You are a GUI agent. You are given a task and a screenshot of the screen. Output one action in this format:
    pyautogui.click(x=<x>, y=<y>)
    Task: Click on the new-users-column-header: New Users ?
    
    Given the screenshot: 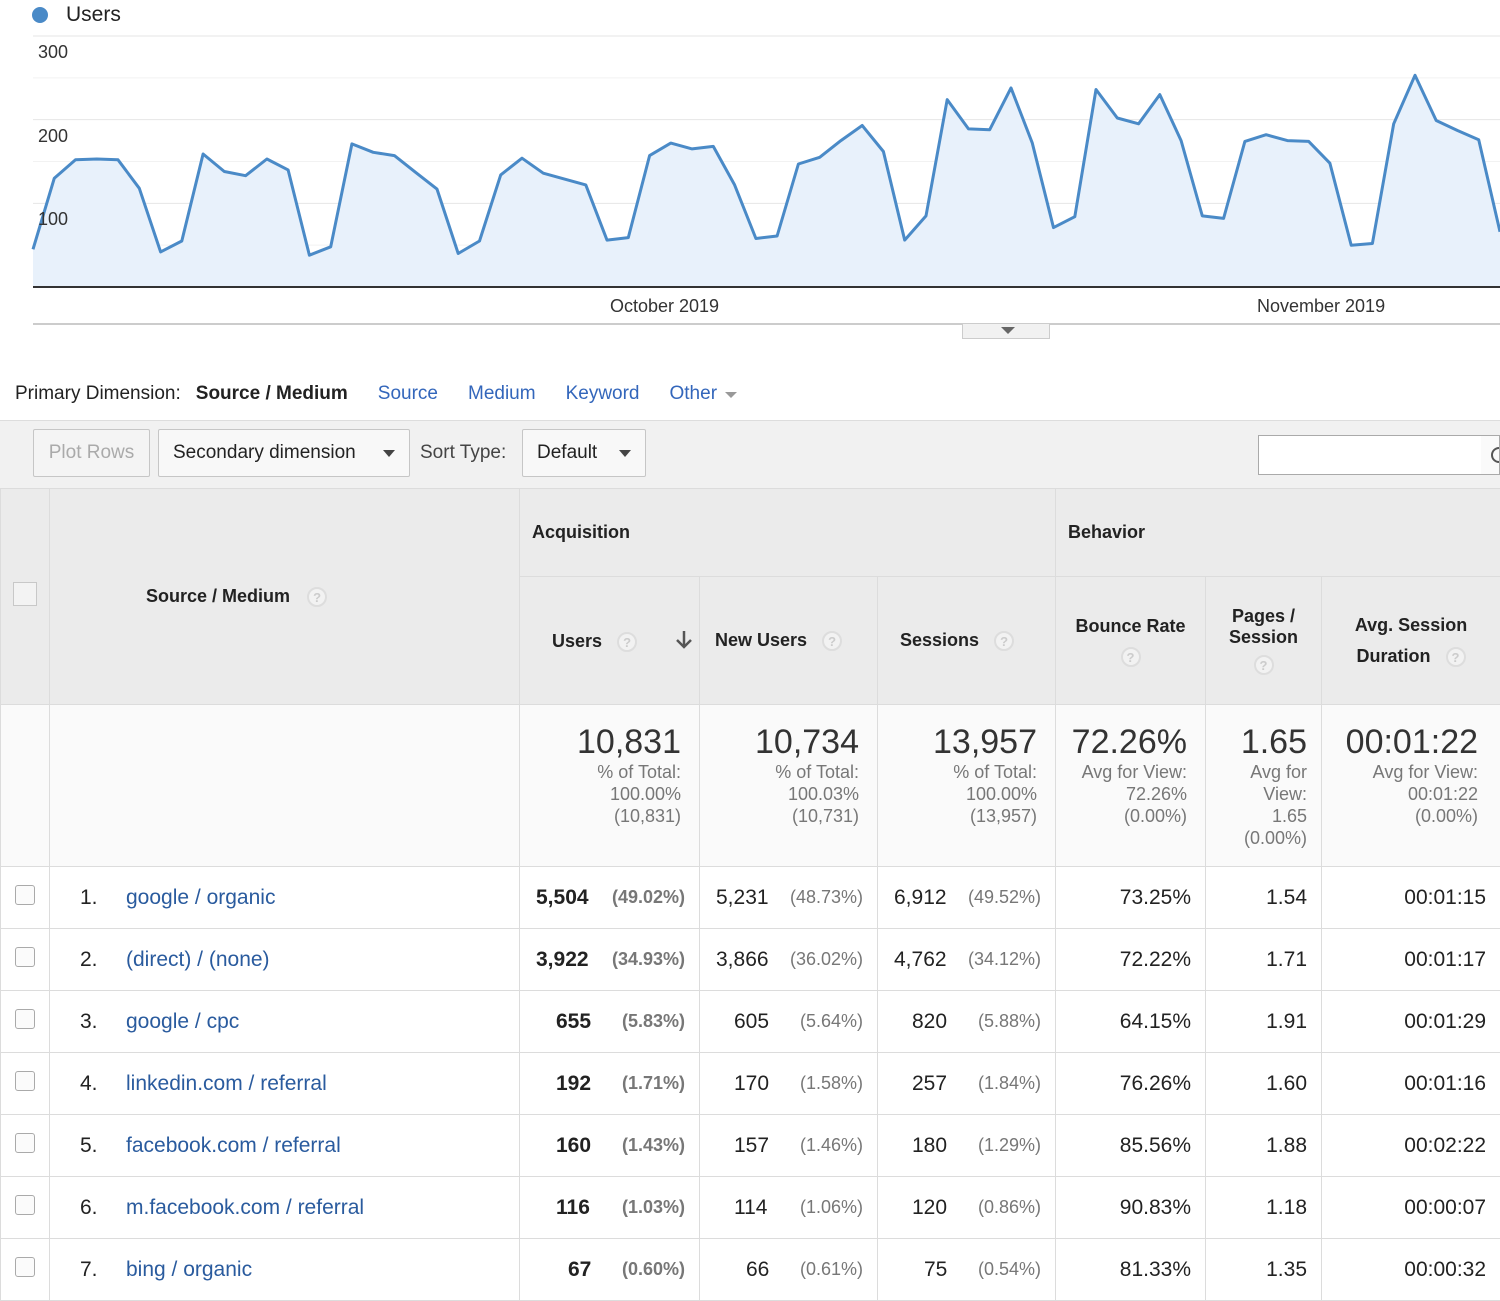 What is the action you would take?
    pyautogui.click(x=789, y=641)
    